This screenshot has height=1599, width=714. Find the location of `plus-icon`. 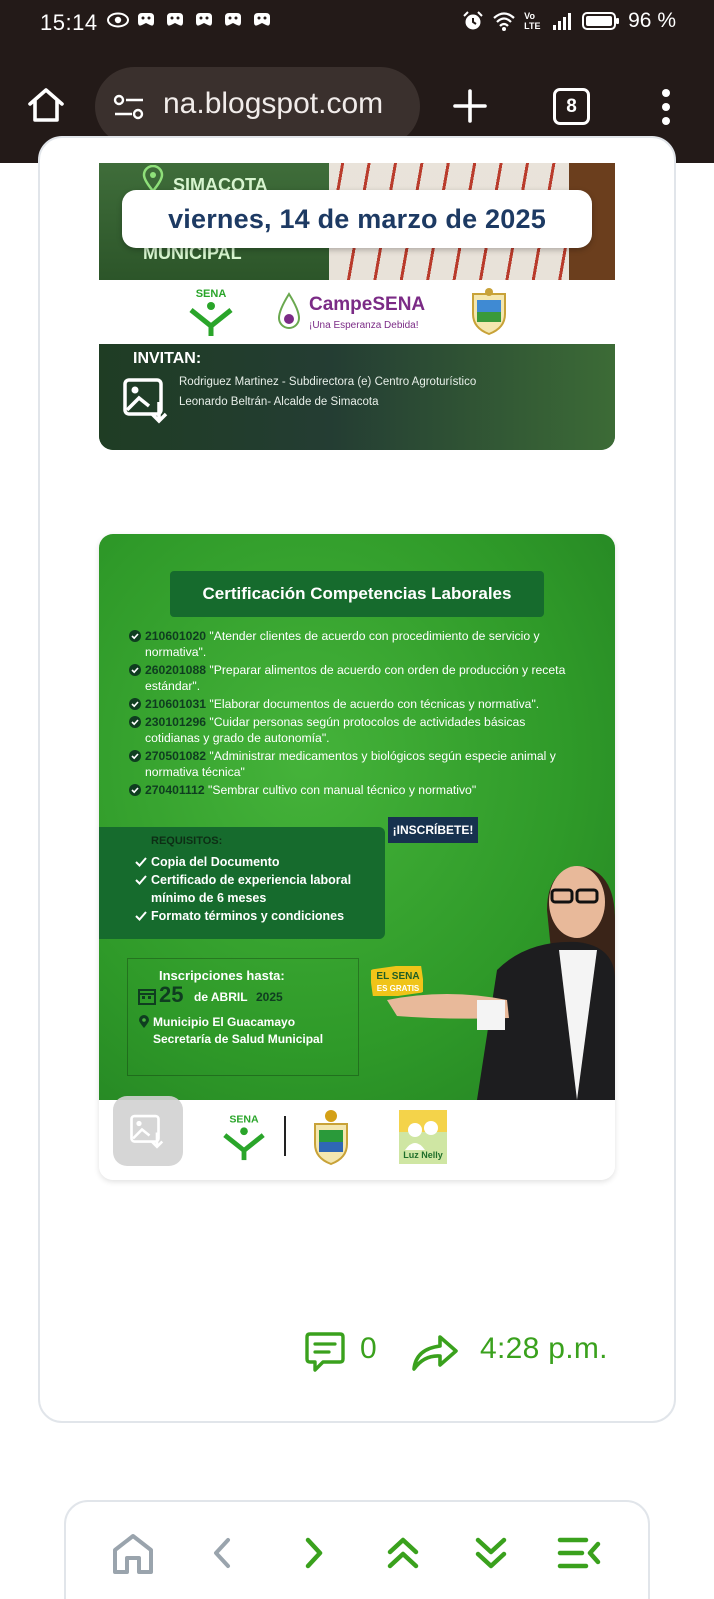

plus-icon is located at coordinates (470, 106).